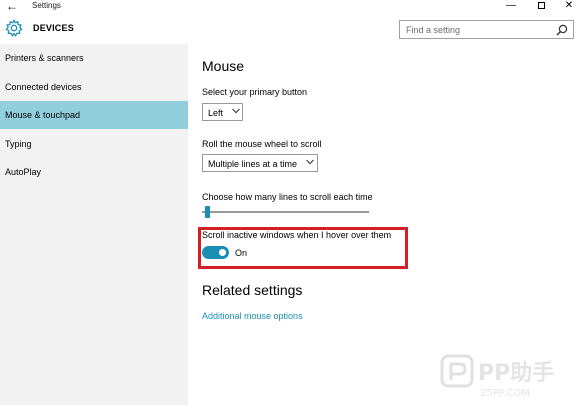  I want to click on search-input: Find a setting, so click(486, 29).